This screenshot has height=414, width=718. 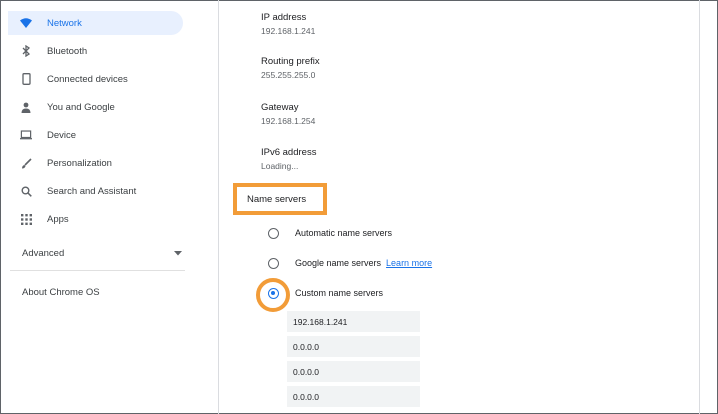 I want to click on chevron-down-icon, so click(x=178, y=253).